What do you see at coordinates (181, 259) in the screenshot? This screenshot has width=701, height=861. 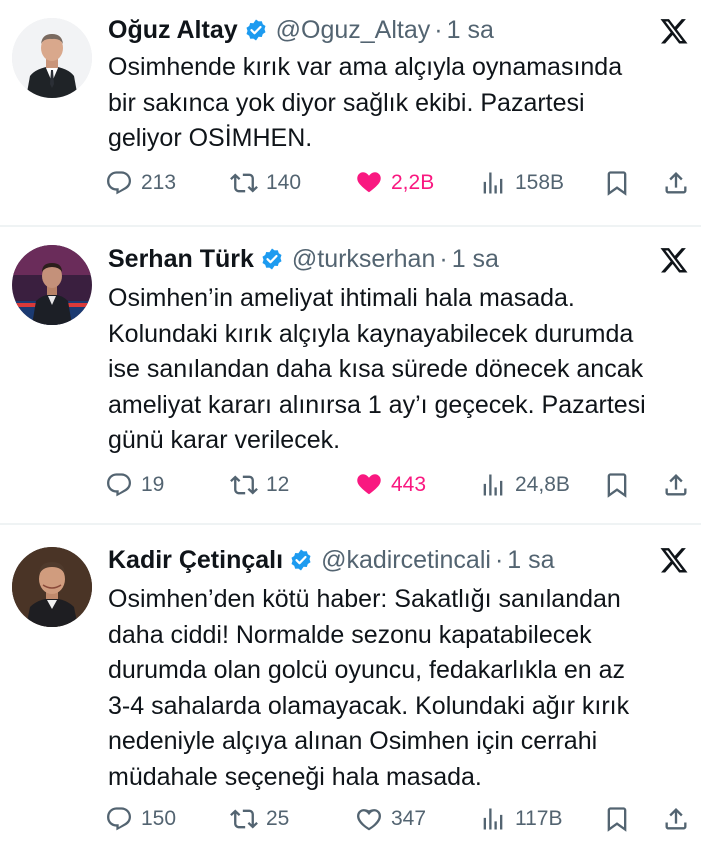 I see `author-name: Serhan Türk` at bounding box center [181, 259].